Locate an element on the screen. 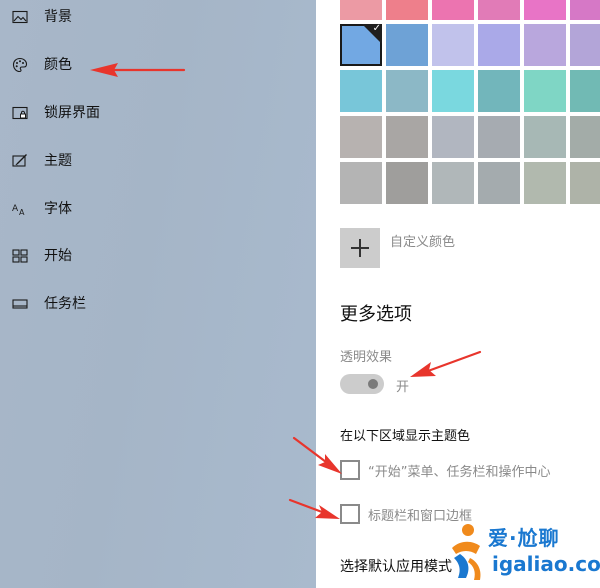 This screenshot has height=588, width=600. sidebar-item-label: 任务栏 is located at coordinates (65, 304).